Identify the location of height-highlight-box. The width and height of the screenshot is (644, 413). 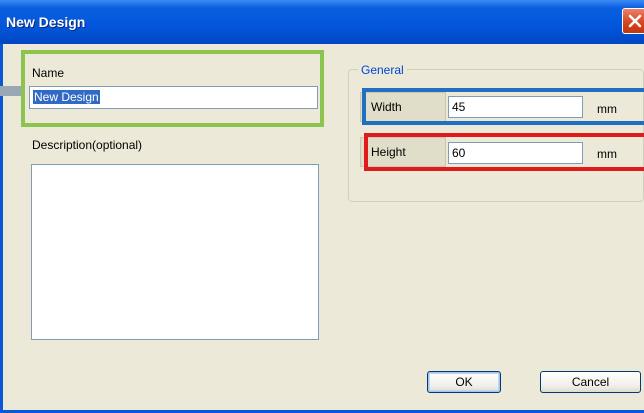
(504, 152).